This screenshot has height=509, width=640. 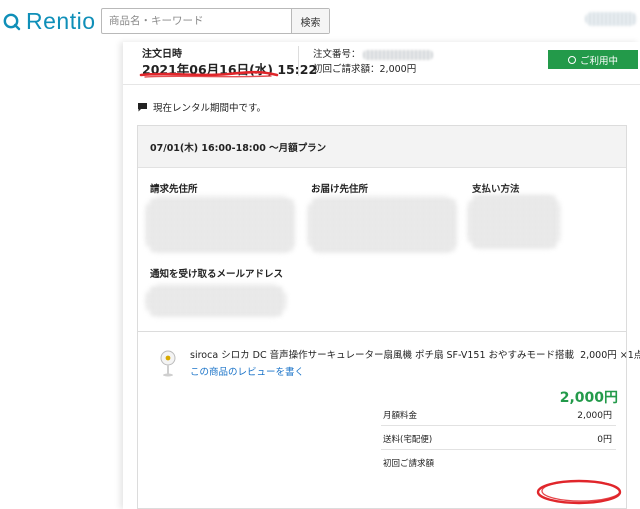 I want to click on shipping-address-redacted, so click(x=383, y=225).